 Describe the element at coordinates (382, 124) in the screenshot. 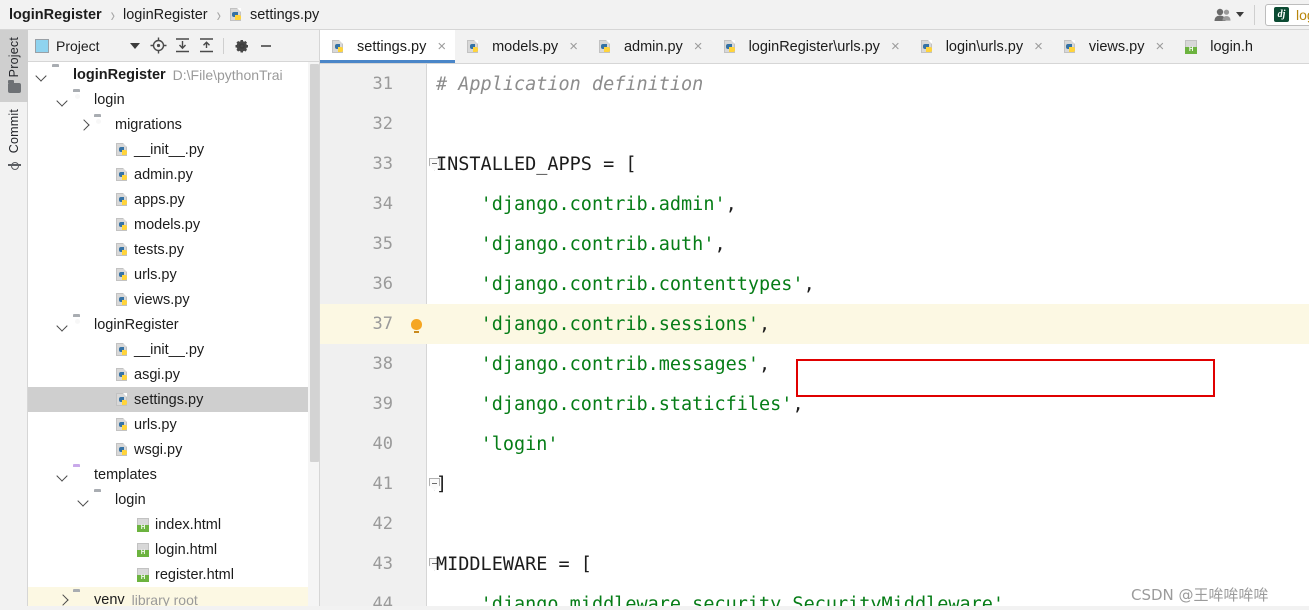

I see `line-number: 32` at that location.